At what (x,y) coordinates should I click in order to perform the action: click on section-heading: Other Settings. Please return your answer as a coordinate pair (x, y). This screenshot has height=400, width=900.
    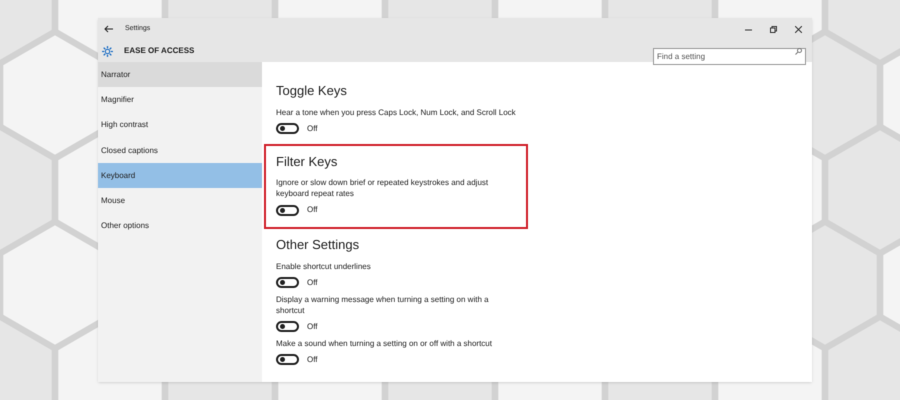
    Looking at the image, I should click on (318, 245).